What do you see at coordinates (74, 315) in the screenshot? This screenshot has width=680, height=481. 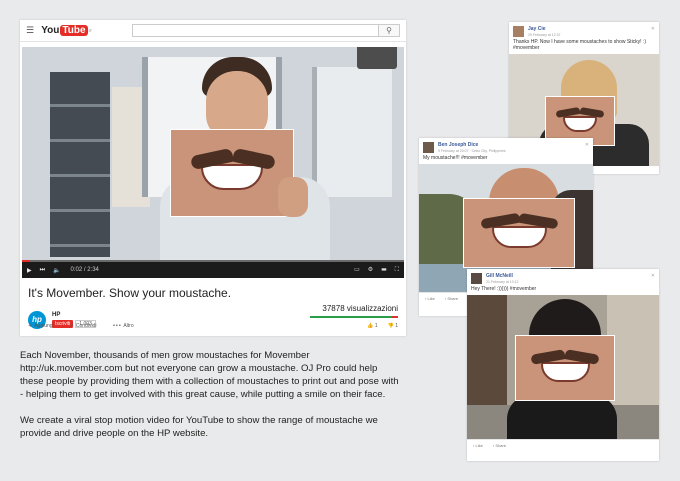 I see `channel-name: HP` at bounding box center [74, 315].